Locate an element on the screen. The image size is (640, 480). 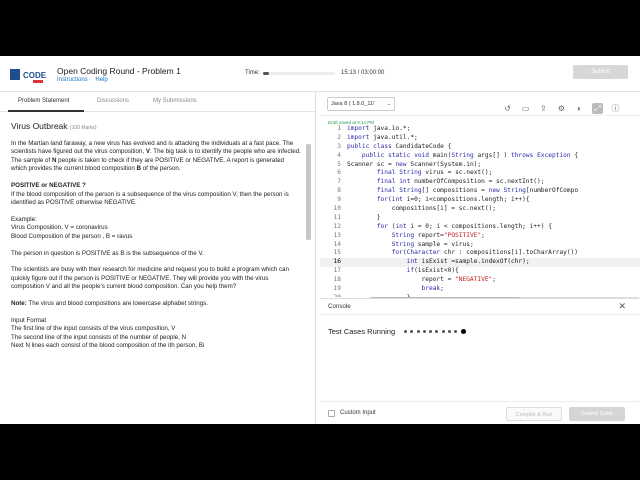
expand-icon: ⤢ is located at coordinates (597, 108).